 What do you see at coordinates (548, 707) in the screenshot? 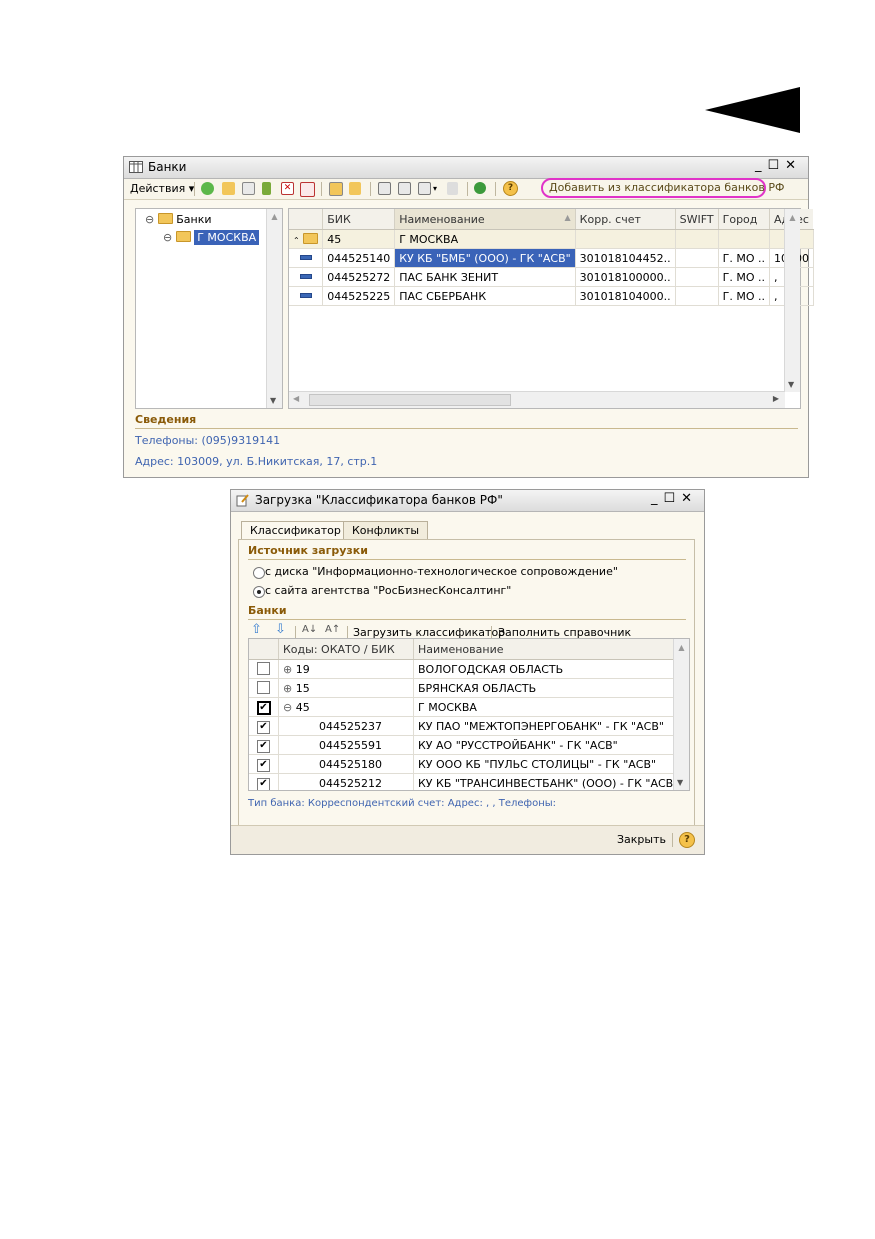
I see `cell-name: Г МОСКВА` at bounding box center [548, 707].